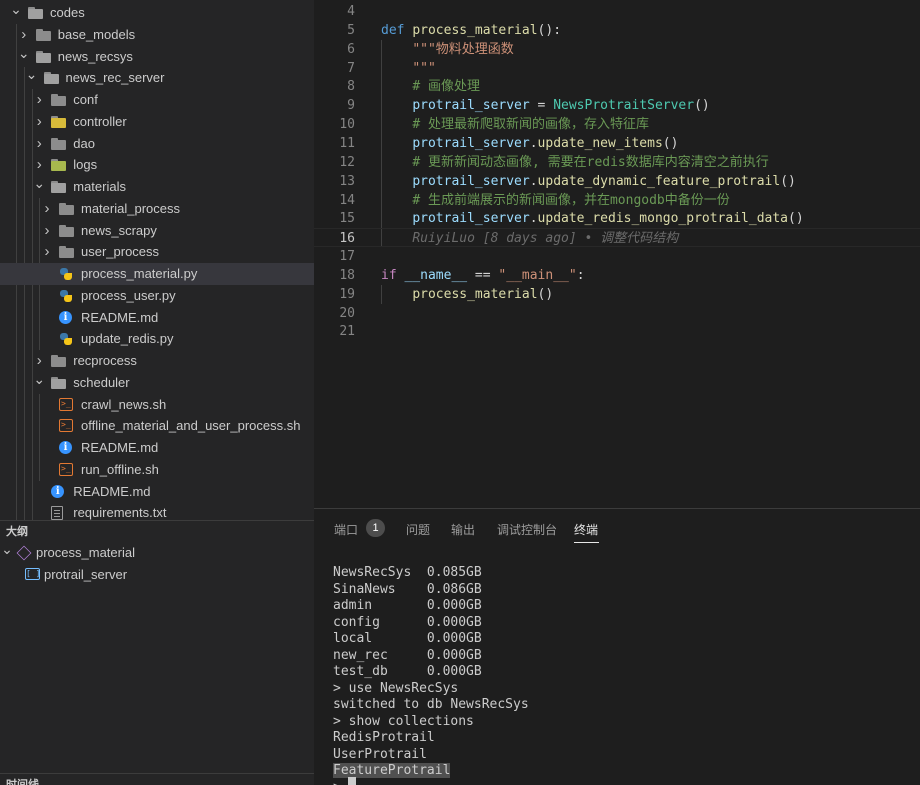  What do you see at coordinates (22, 780) in the screenshot?
I see `timeline-header: 时间线` at bounding box center [22, 780].